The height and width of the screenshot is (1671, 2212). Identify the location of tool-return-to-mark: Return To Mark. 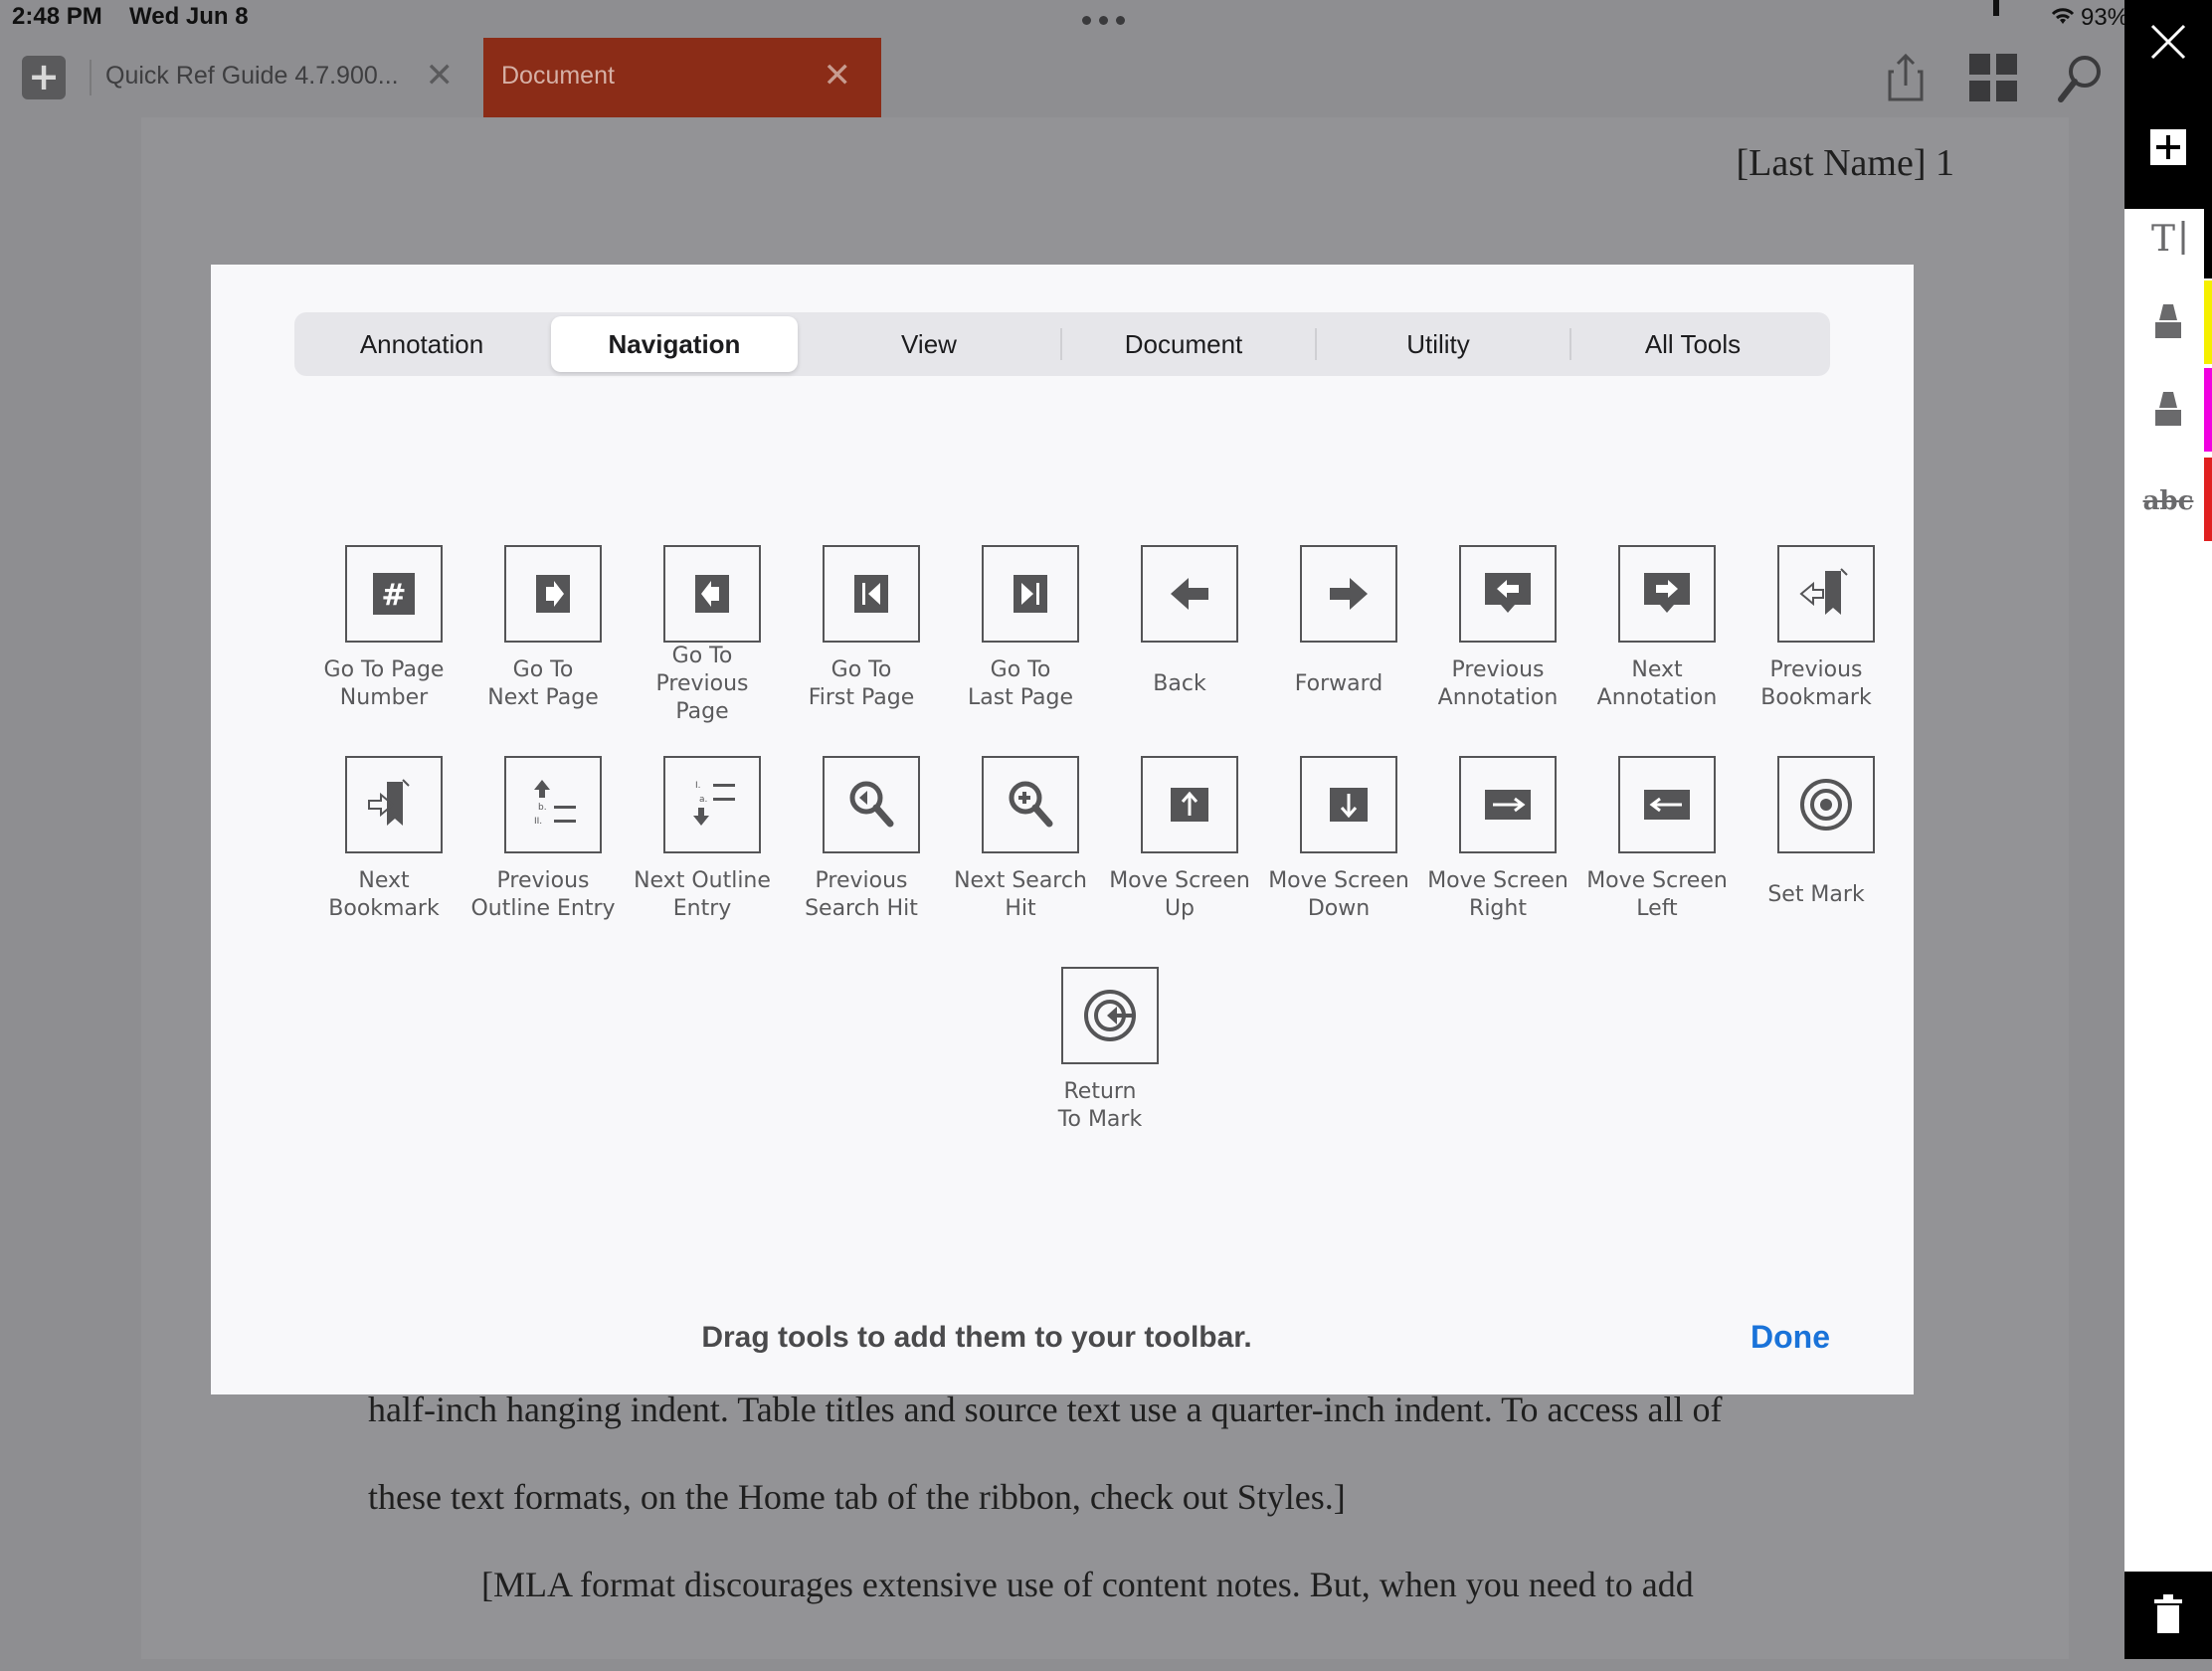
(1100, 1071).